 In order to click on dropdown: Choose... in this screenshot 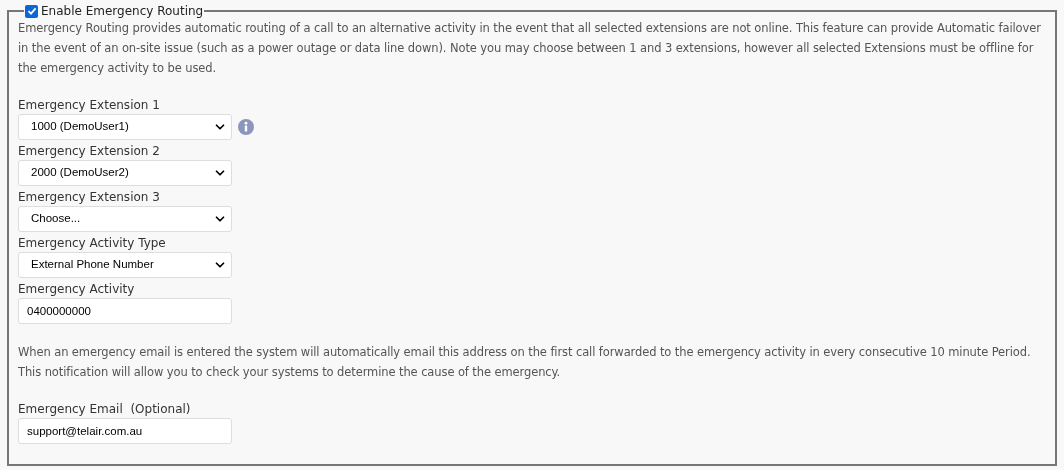, I will do `click(125, 219)`.